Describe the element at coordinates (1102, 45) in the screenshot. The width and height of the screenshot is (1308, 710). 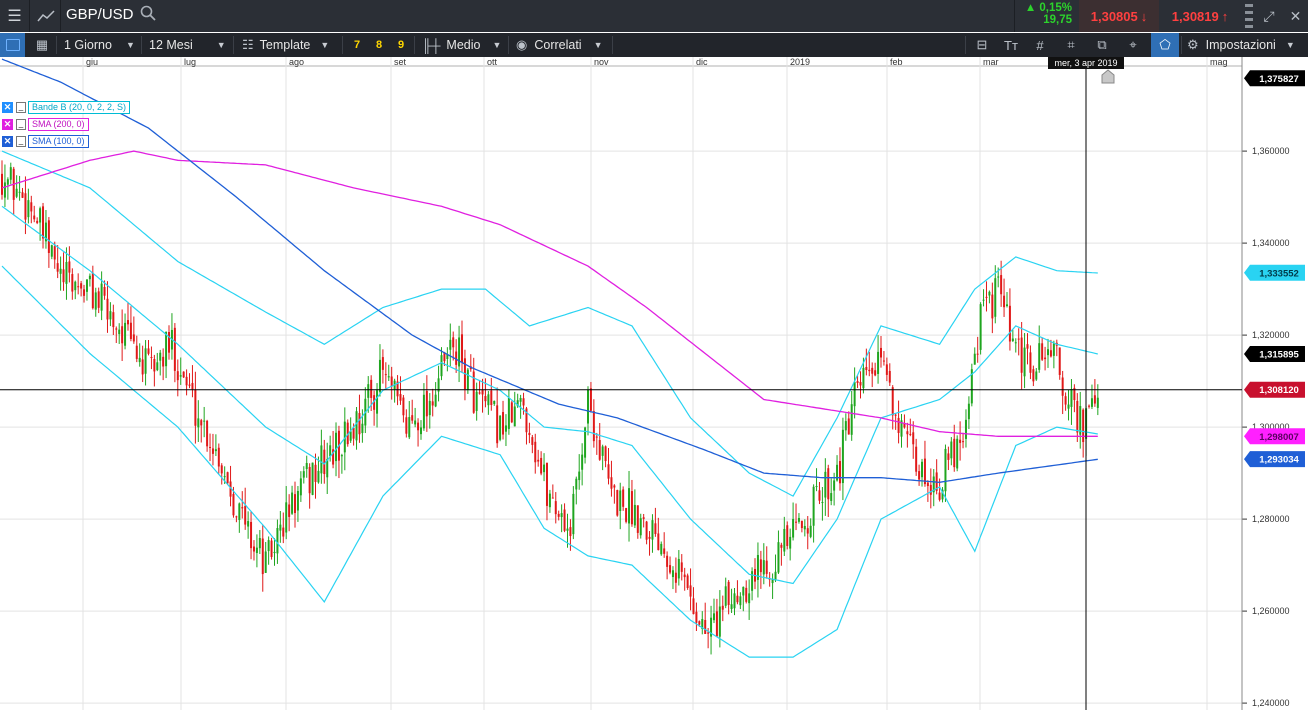
I see `copy-icon: ⧉` at that location.